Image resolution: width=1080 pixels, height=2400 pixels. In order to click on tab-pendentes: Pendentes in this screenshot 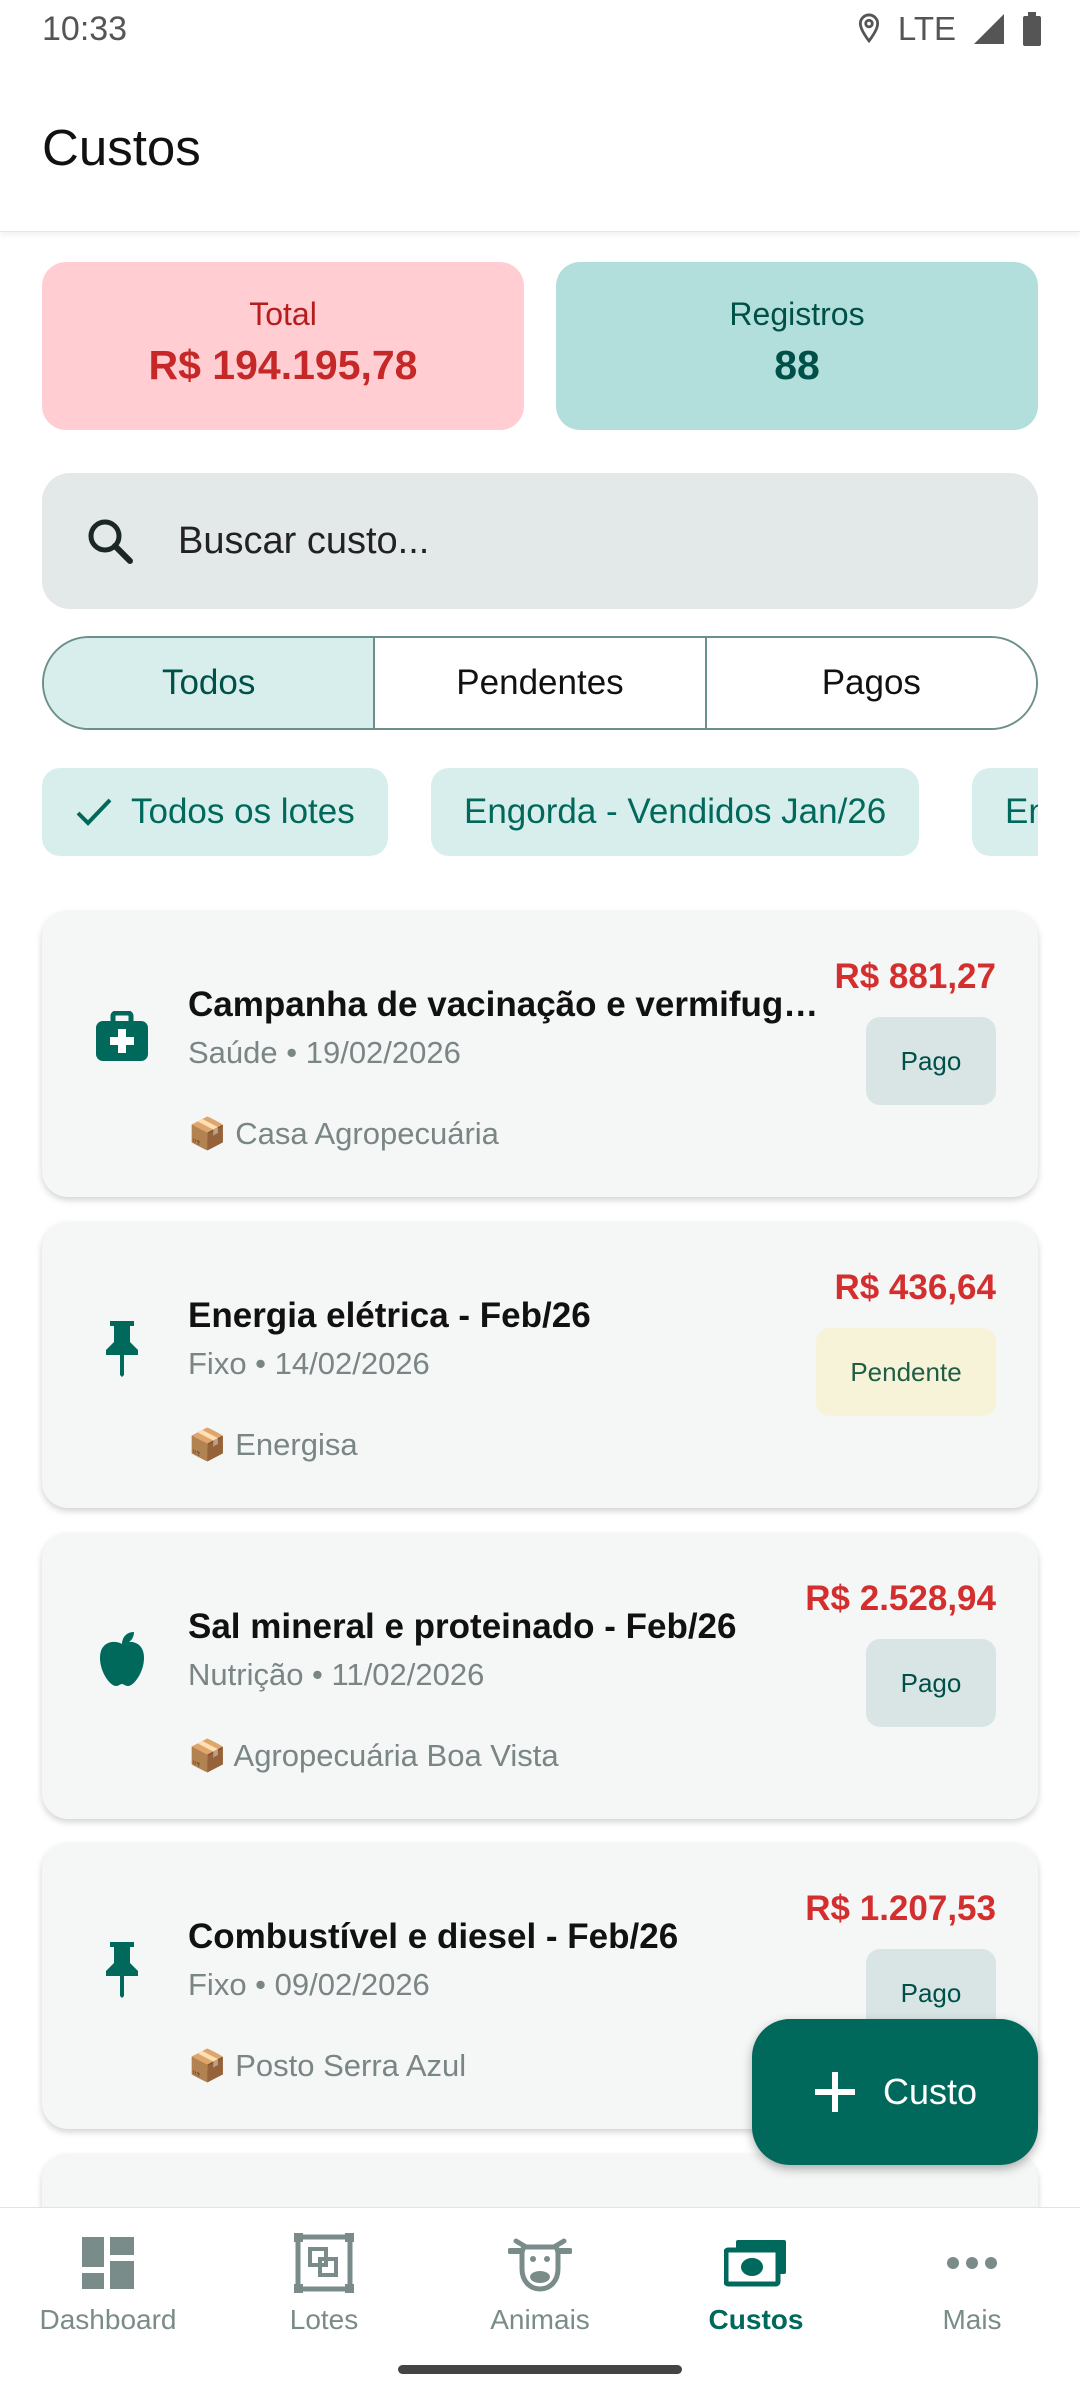, I will do `click(541, 683)`.